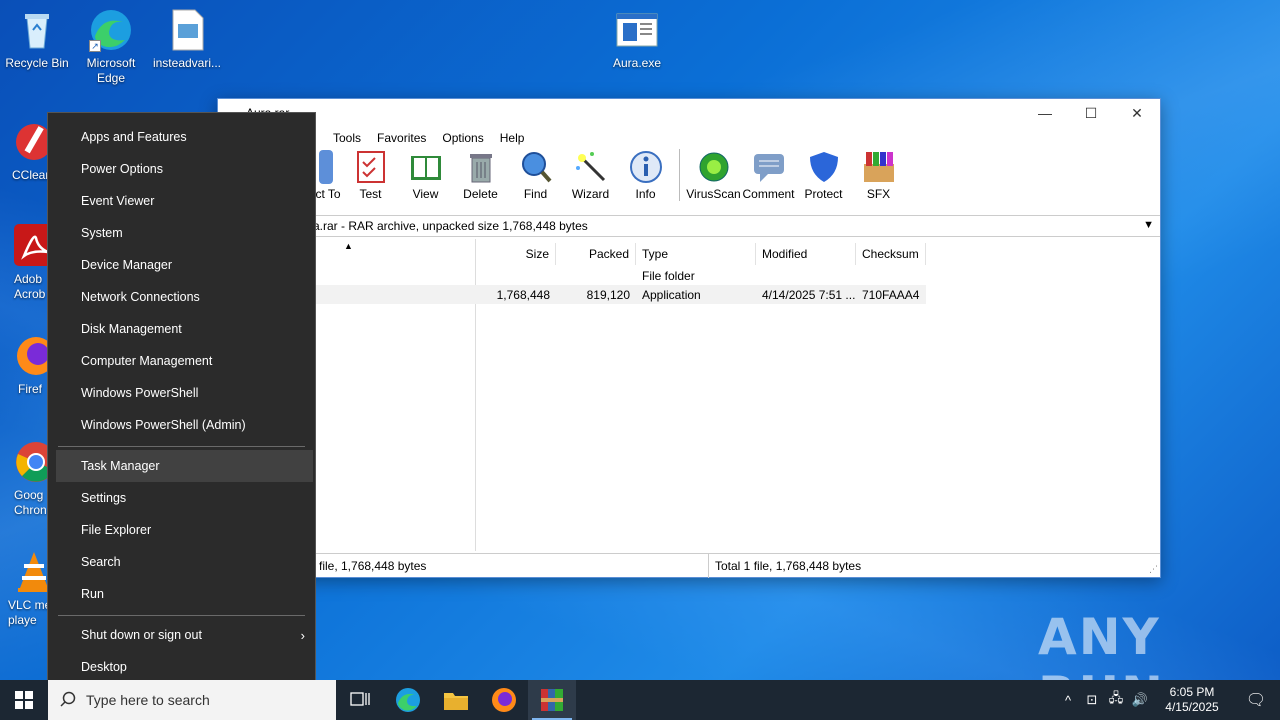 The image size is (1280, 720). What do you see at coordinates (701, 275) in the screenshot?
I see `table-row: File folder` at bounding box center [701, 275].